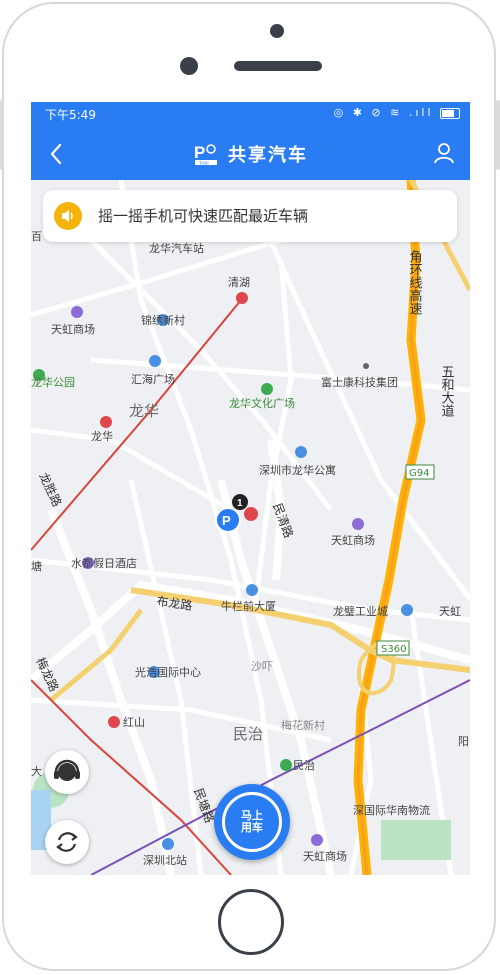 The width and height of the screenshot is (500, 975). I want to click on map-label: 红山, so click(134, 722).